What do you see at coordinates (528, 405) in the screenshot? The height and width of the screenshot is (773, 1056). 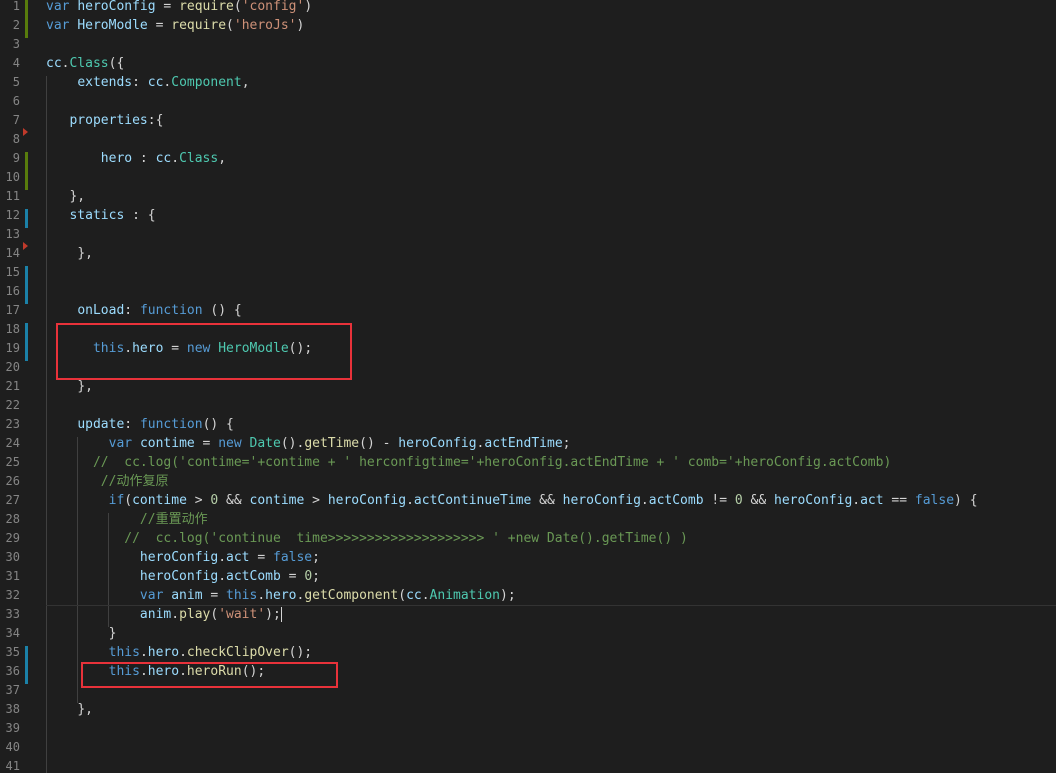 I see `code-line: 22` at bounding box center [528, 405].